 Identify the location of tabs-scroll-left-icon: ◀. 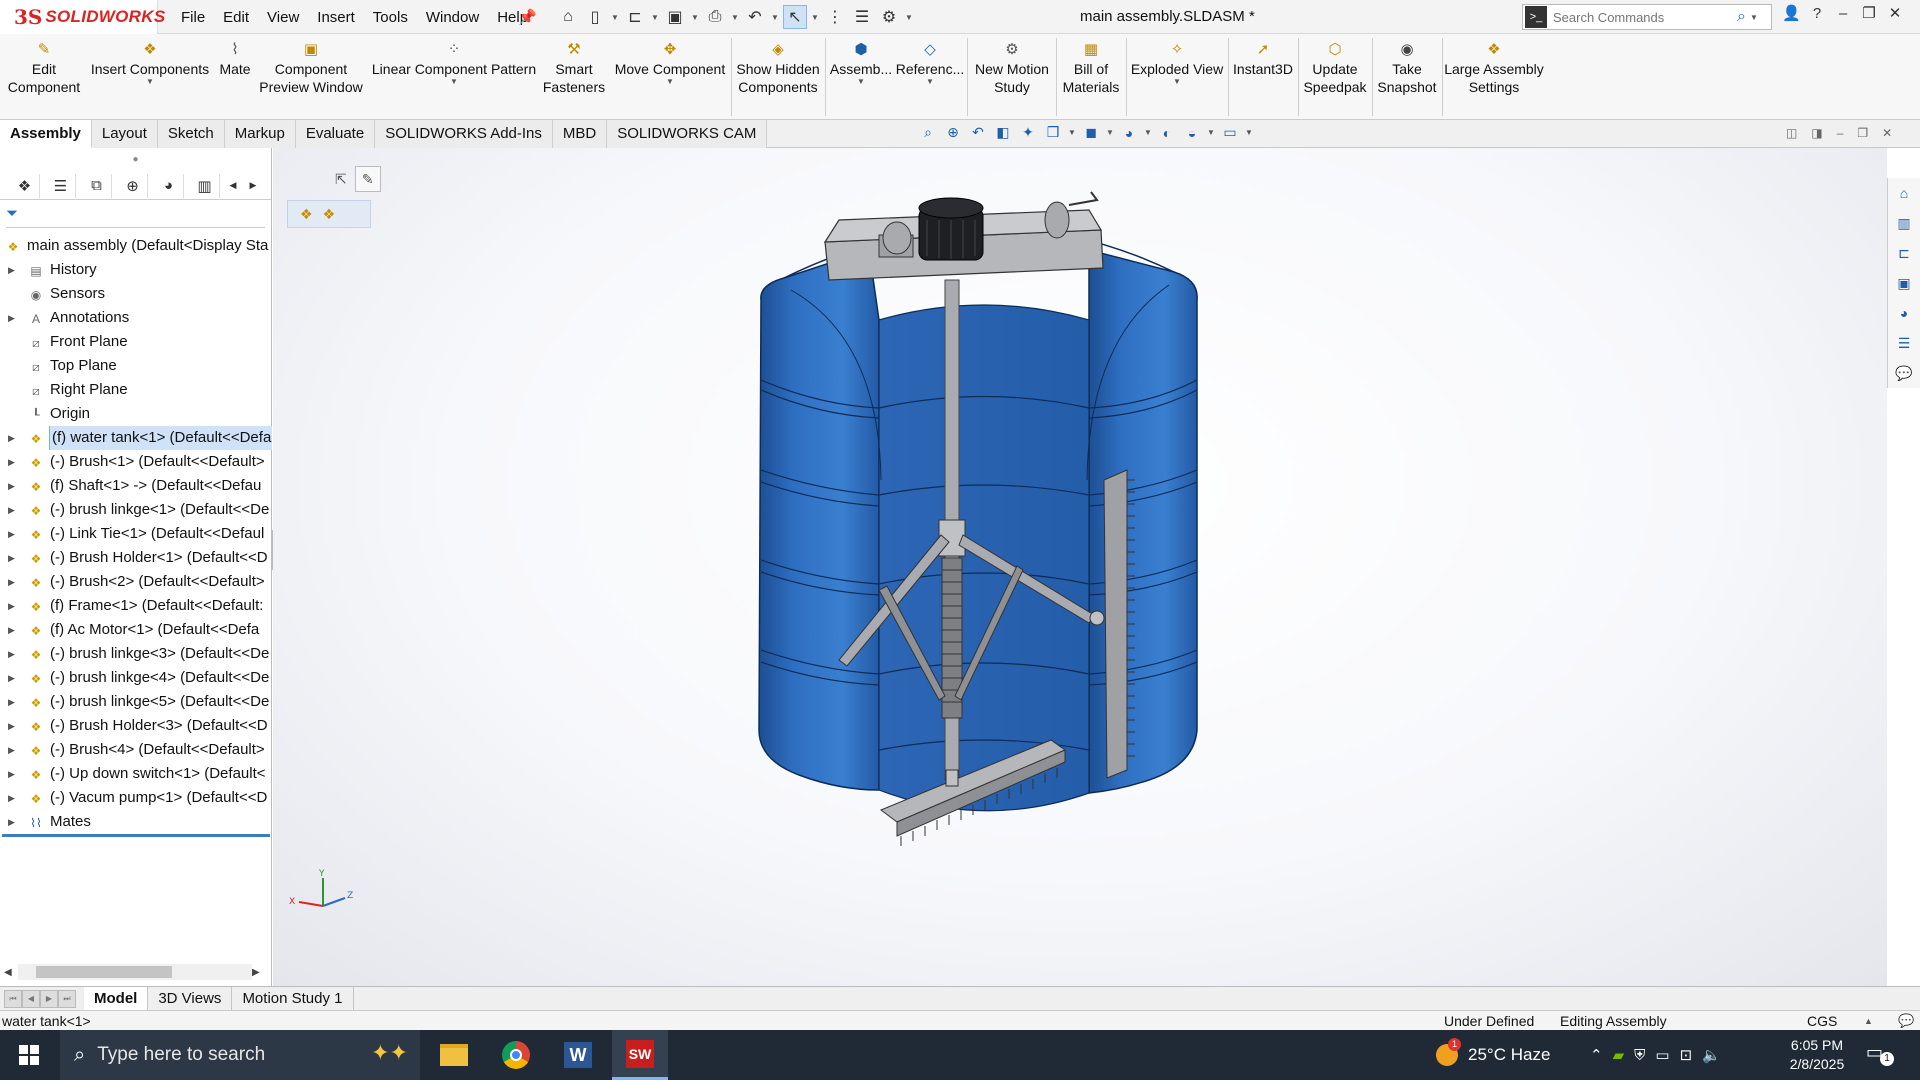
(233, 186).